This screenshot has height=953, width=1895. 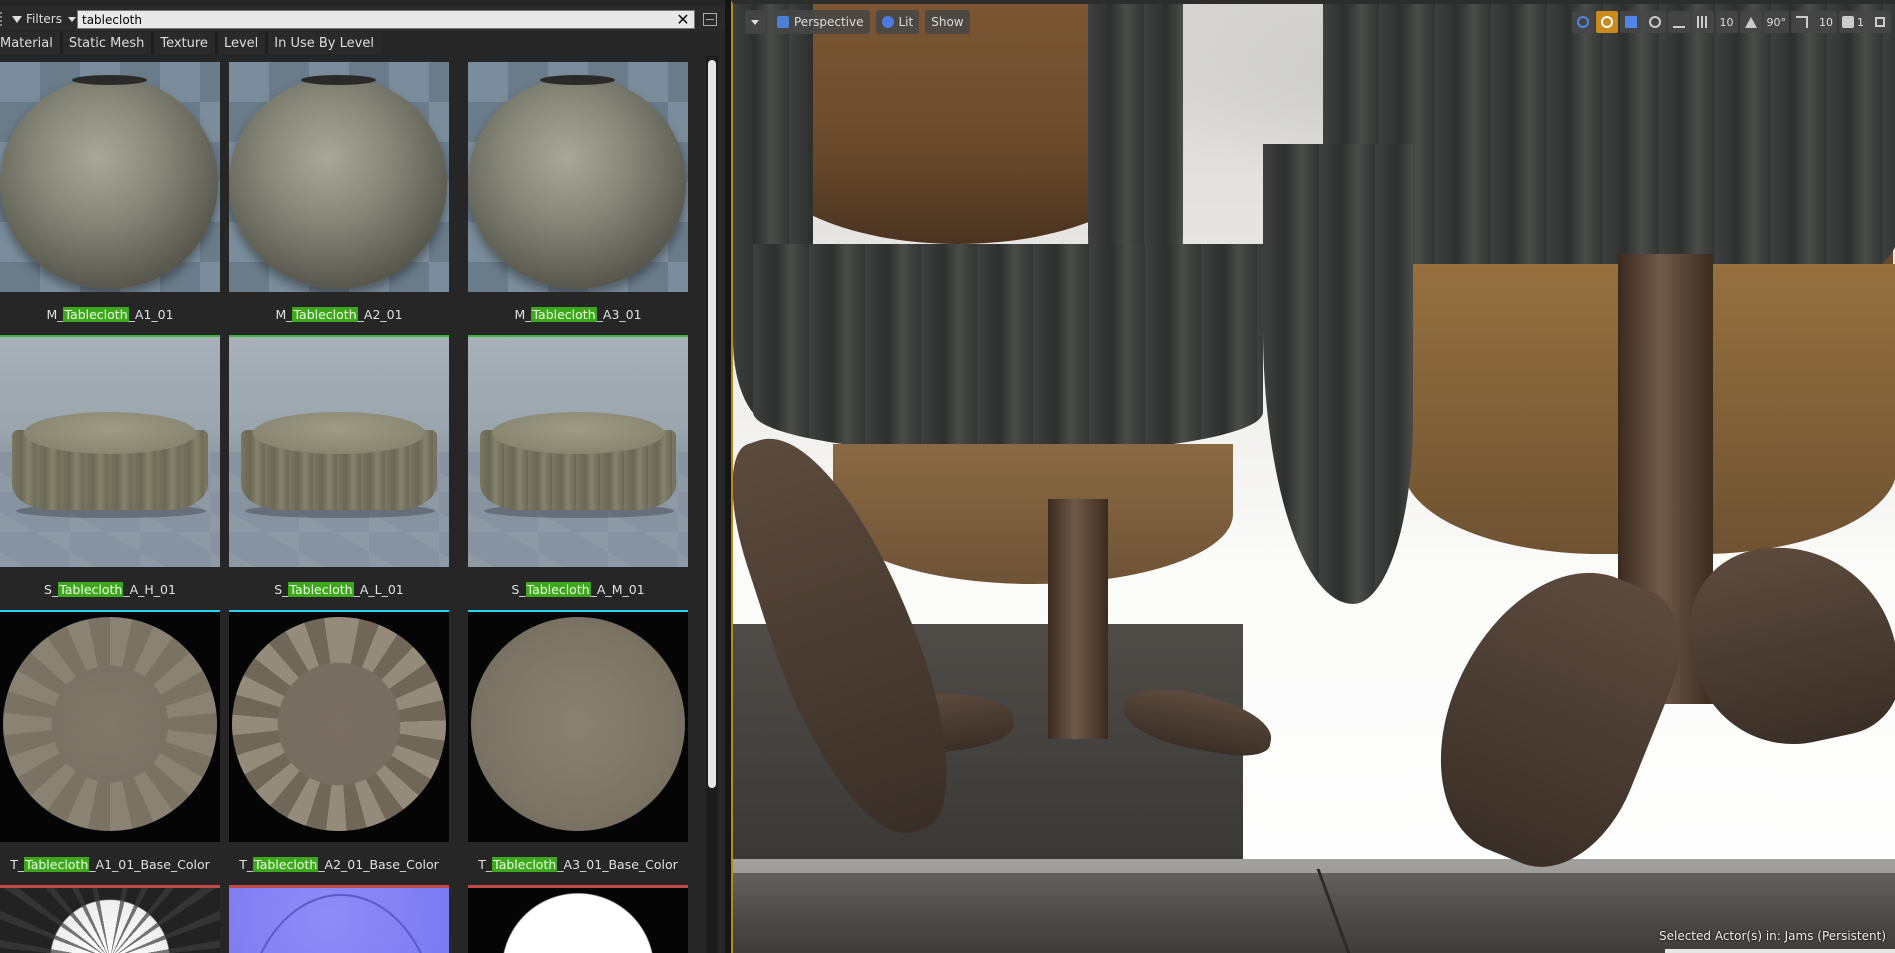 I want to click on rotation-snap-value: 90°, so click(x=1776, y=22).